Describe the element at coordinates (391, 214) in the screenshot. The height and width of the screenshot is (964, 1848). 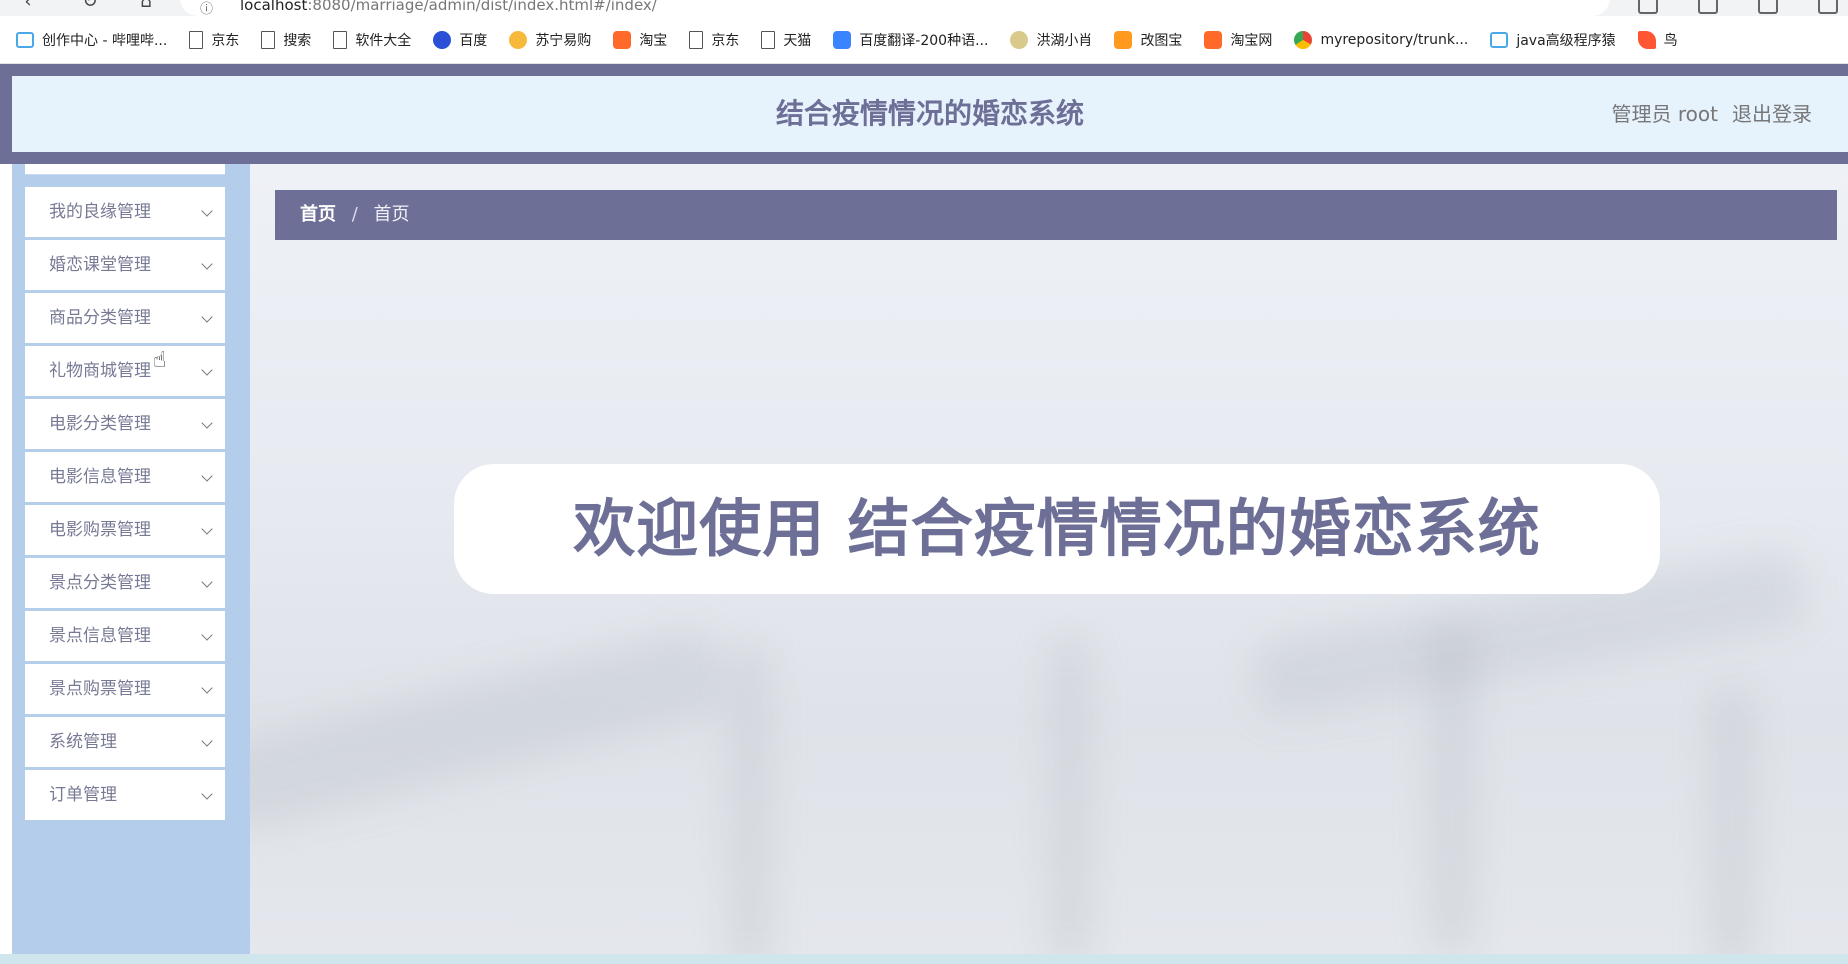
I see `breadcrumb-current: 首页` at that location.